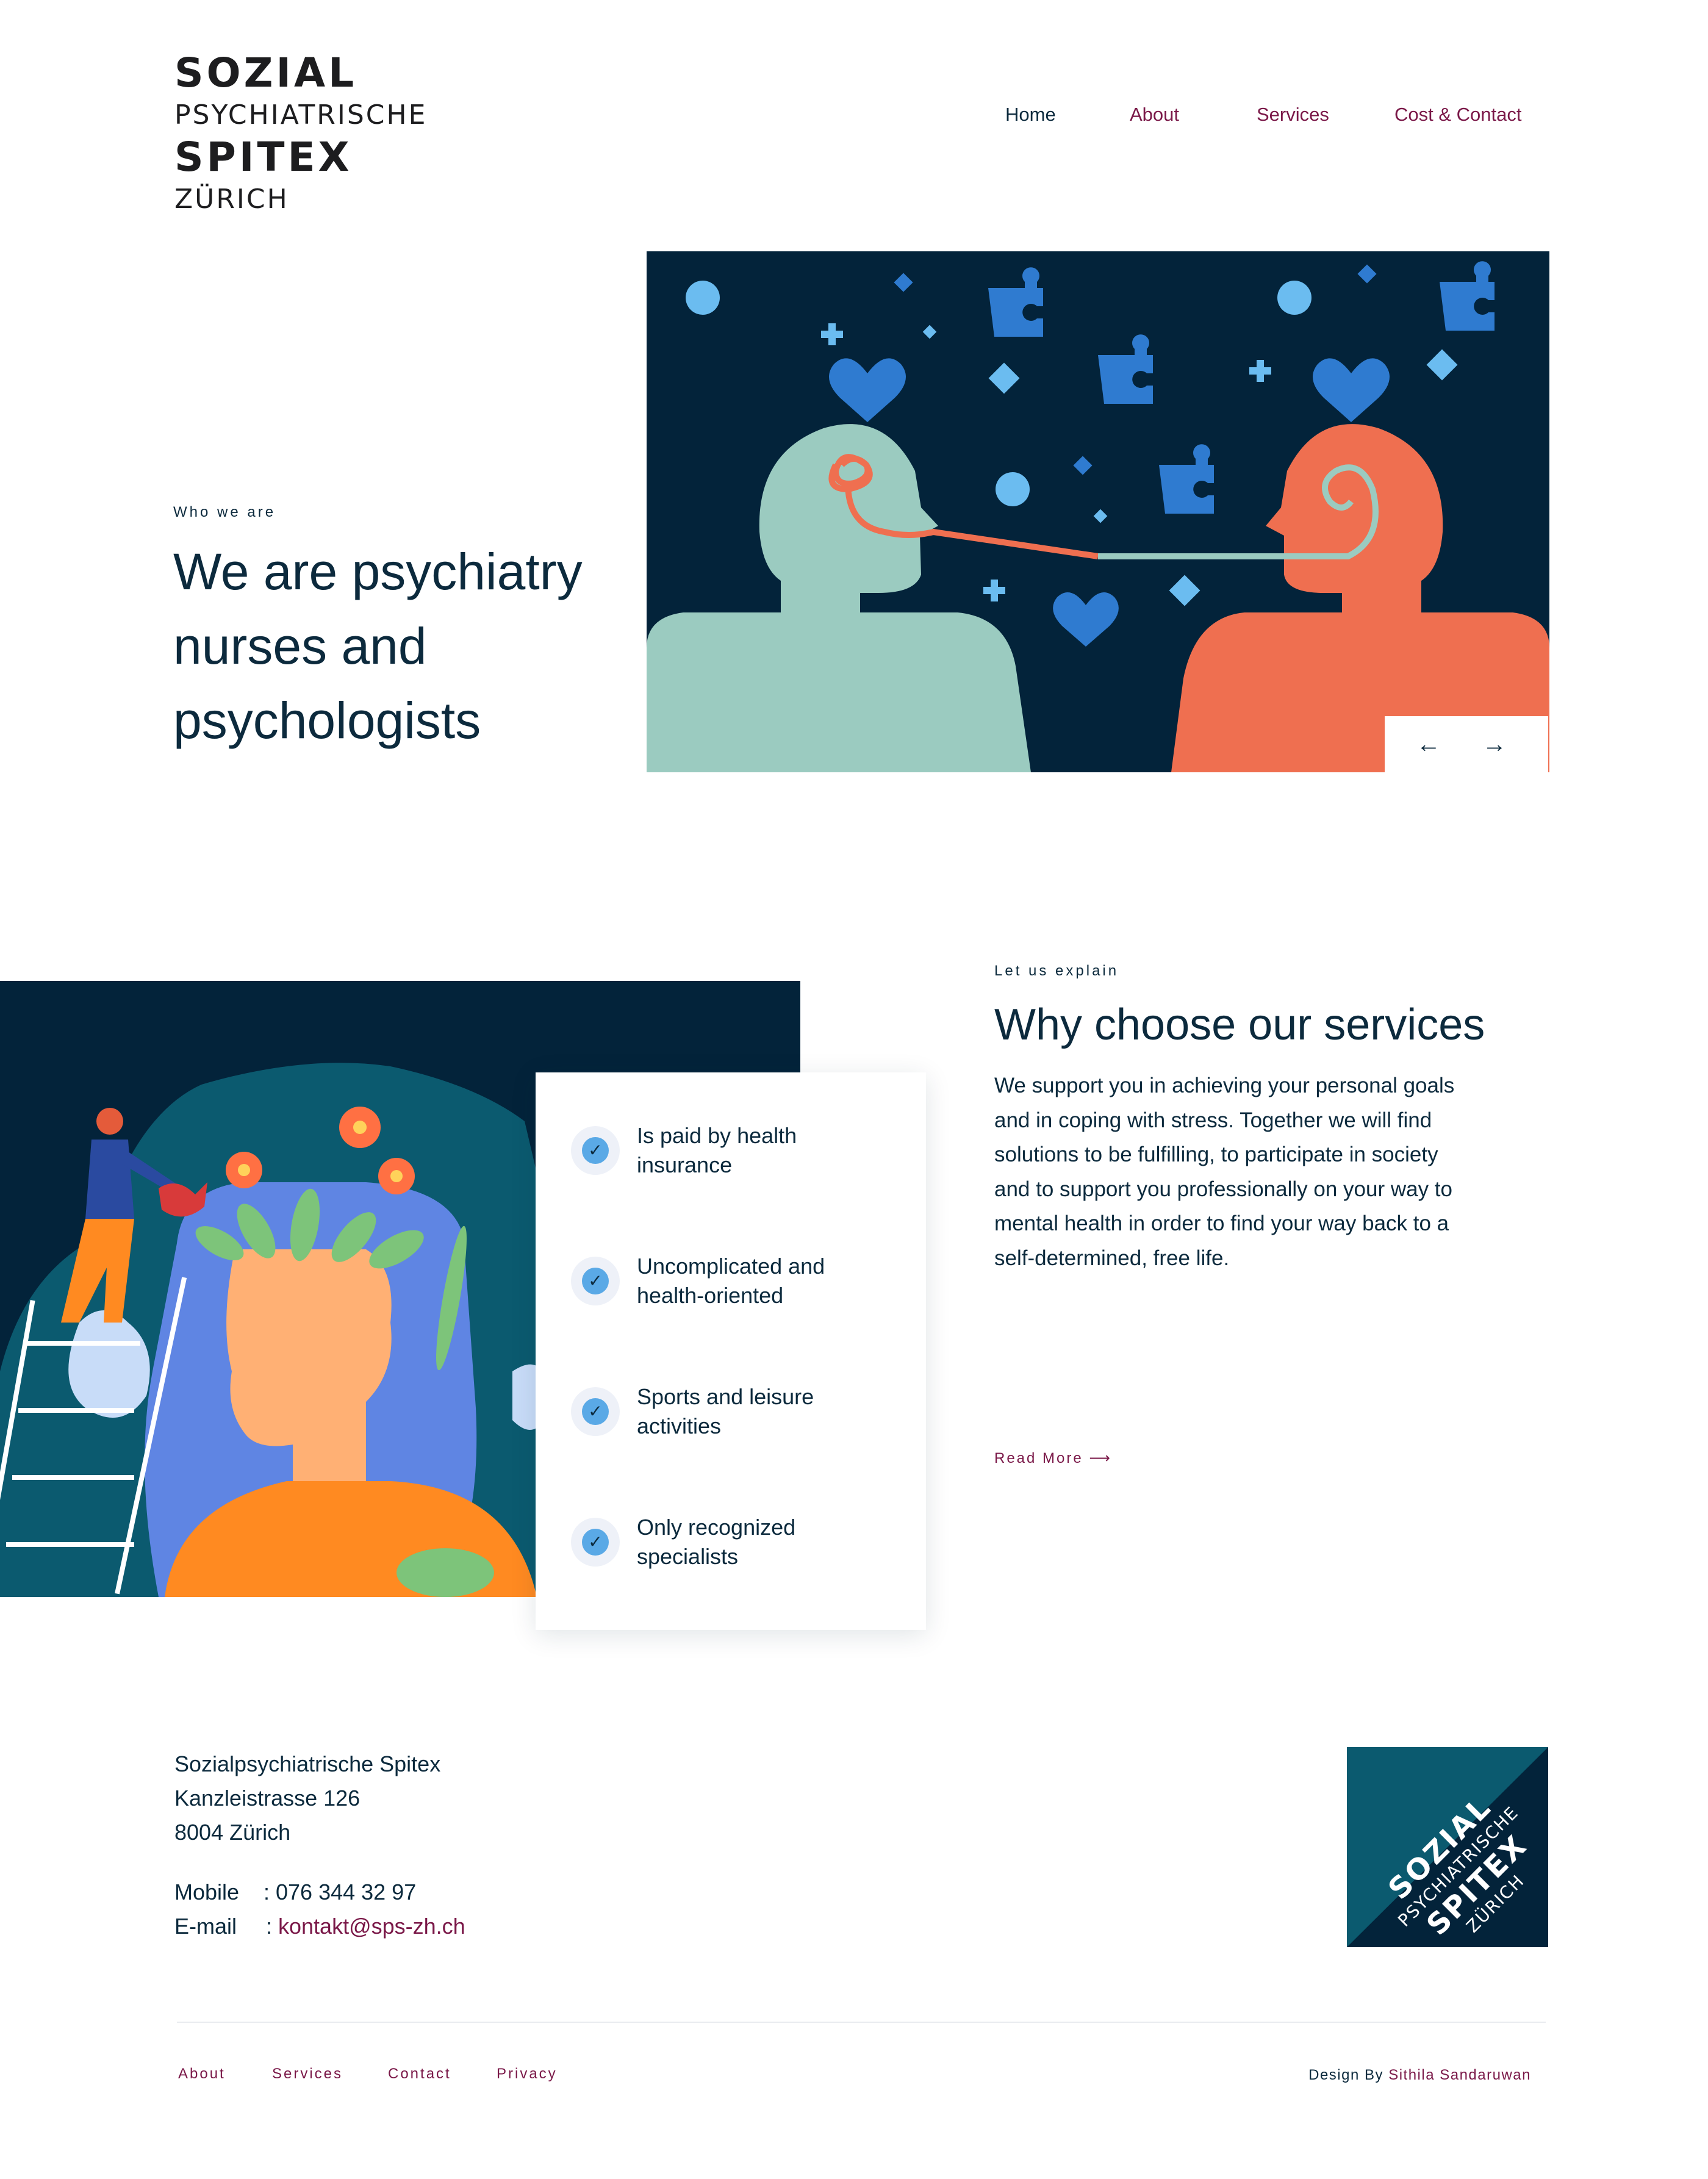  What do you see at coordinates (1466, 744) in the screenshot?
I see `slider-controls: ← →` at bounding box center [1466, 744].